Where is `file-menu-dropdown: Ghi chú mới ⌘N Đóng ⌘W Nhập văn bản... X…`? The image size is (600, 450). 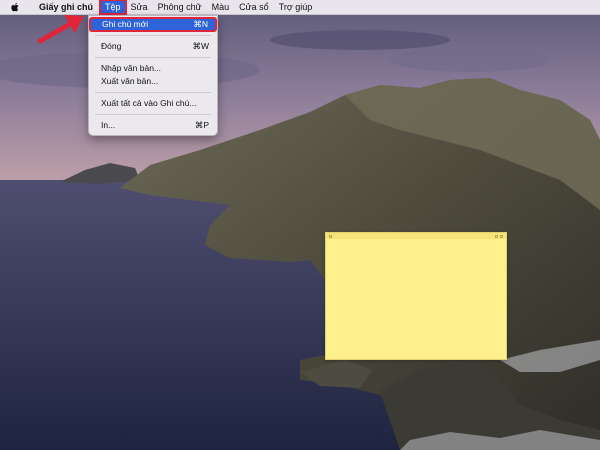
file-menu-dropdown: Ghi chú mới ⌘N Đóng ⌘W Nhập văn bản... X… is located at coordinates (153, 75).